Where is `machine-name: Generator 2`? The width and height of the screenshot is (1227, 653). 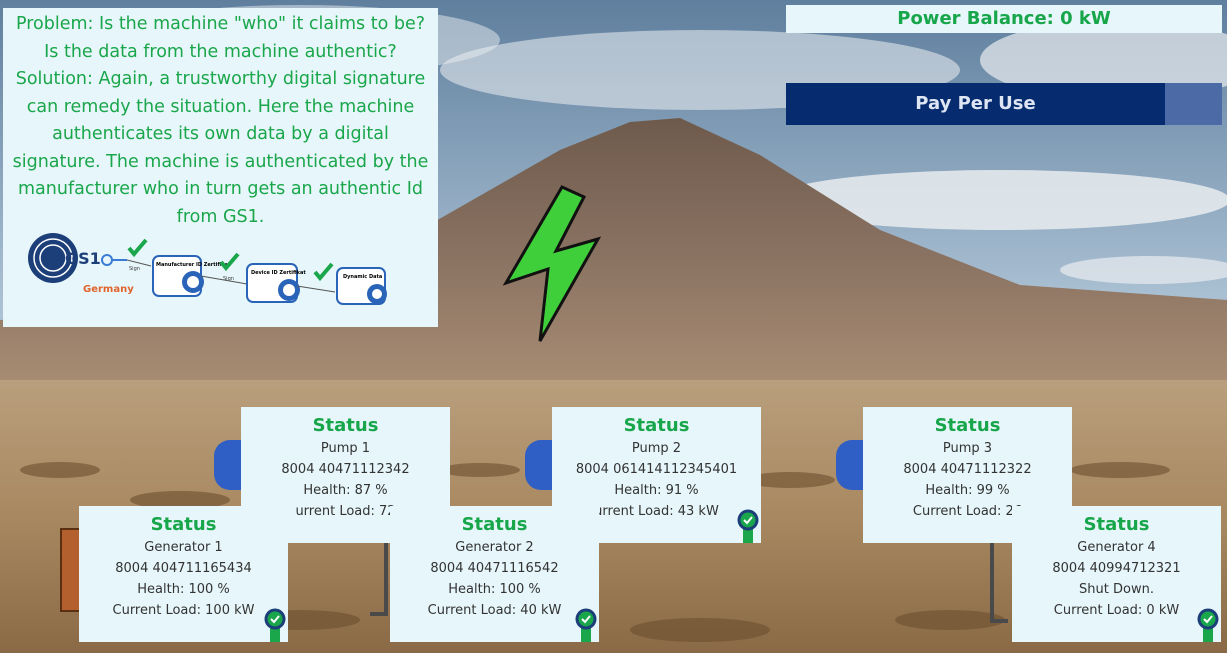
machine-name: Generator 2 is located at coordinates (494, 547).